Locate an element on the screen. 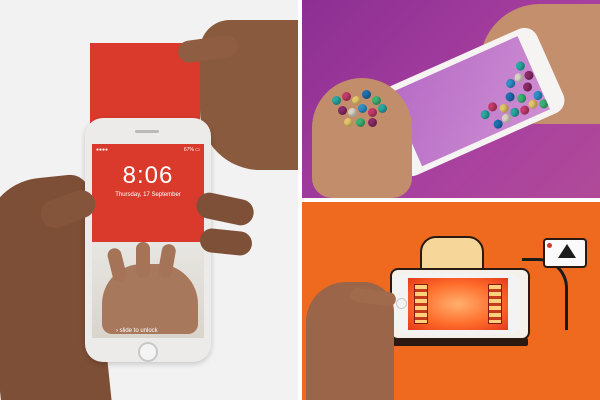 The image size is (600, 400). phone-speaker is located at coordinates (147, 131).